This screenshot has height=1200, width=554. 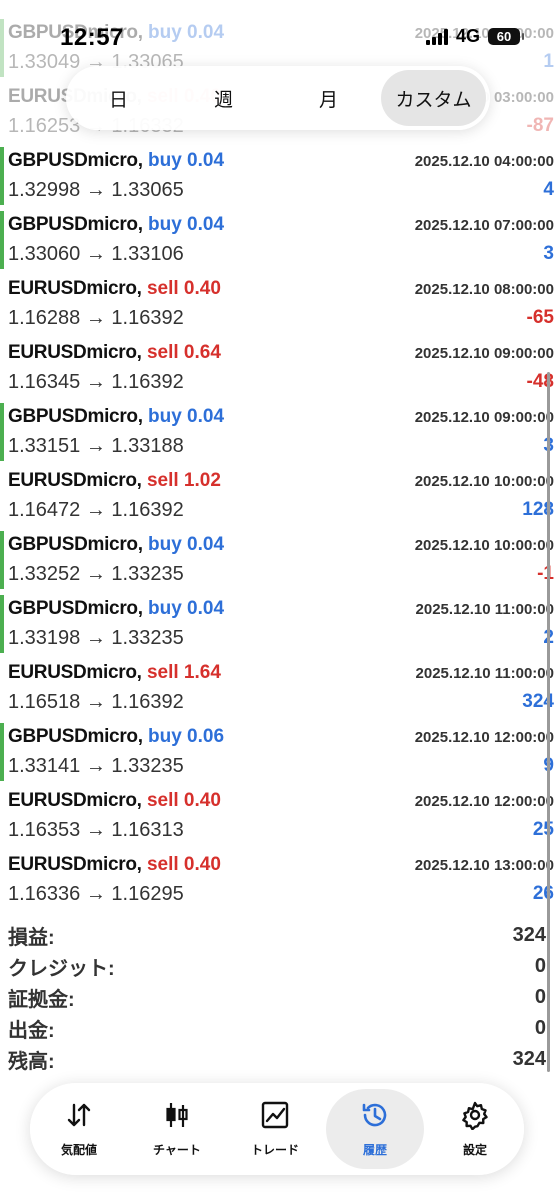 What do you see at coordinates (183, 480) in the screenshot?
I see `trade-volume: sell 1.02` at bounding box center [183, 480].